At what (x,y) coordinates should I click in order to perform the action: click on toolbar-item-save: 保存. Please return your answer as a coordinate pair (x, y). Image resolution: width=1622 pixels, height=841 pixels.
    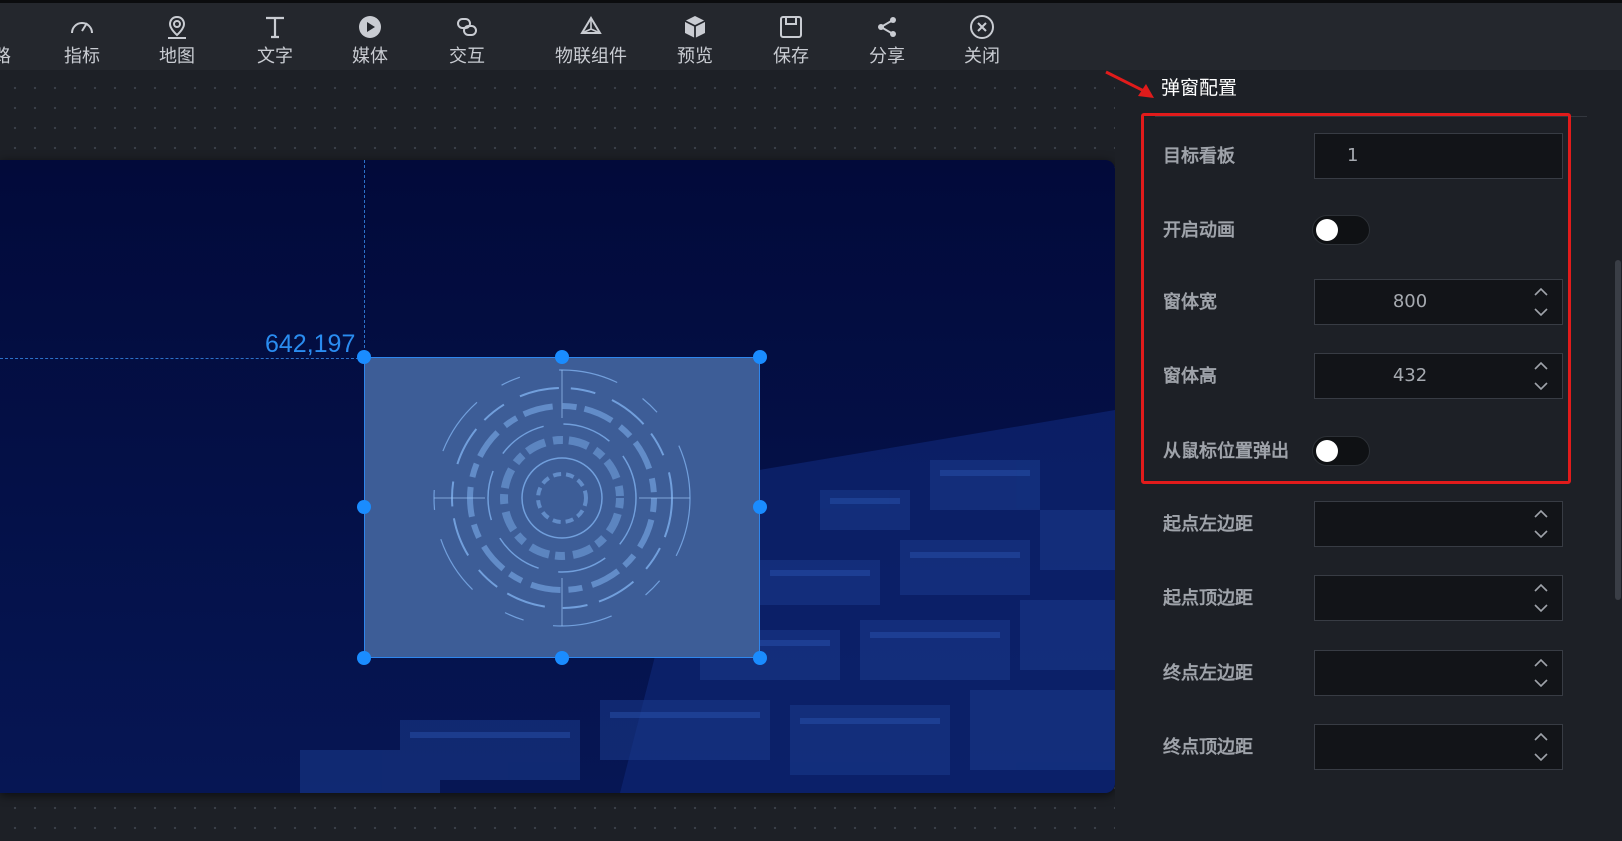
    Looking at the image, I should click on (791, 41).